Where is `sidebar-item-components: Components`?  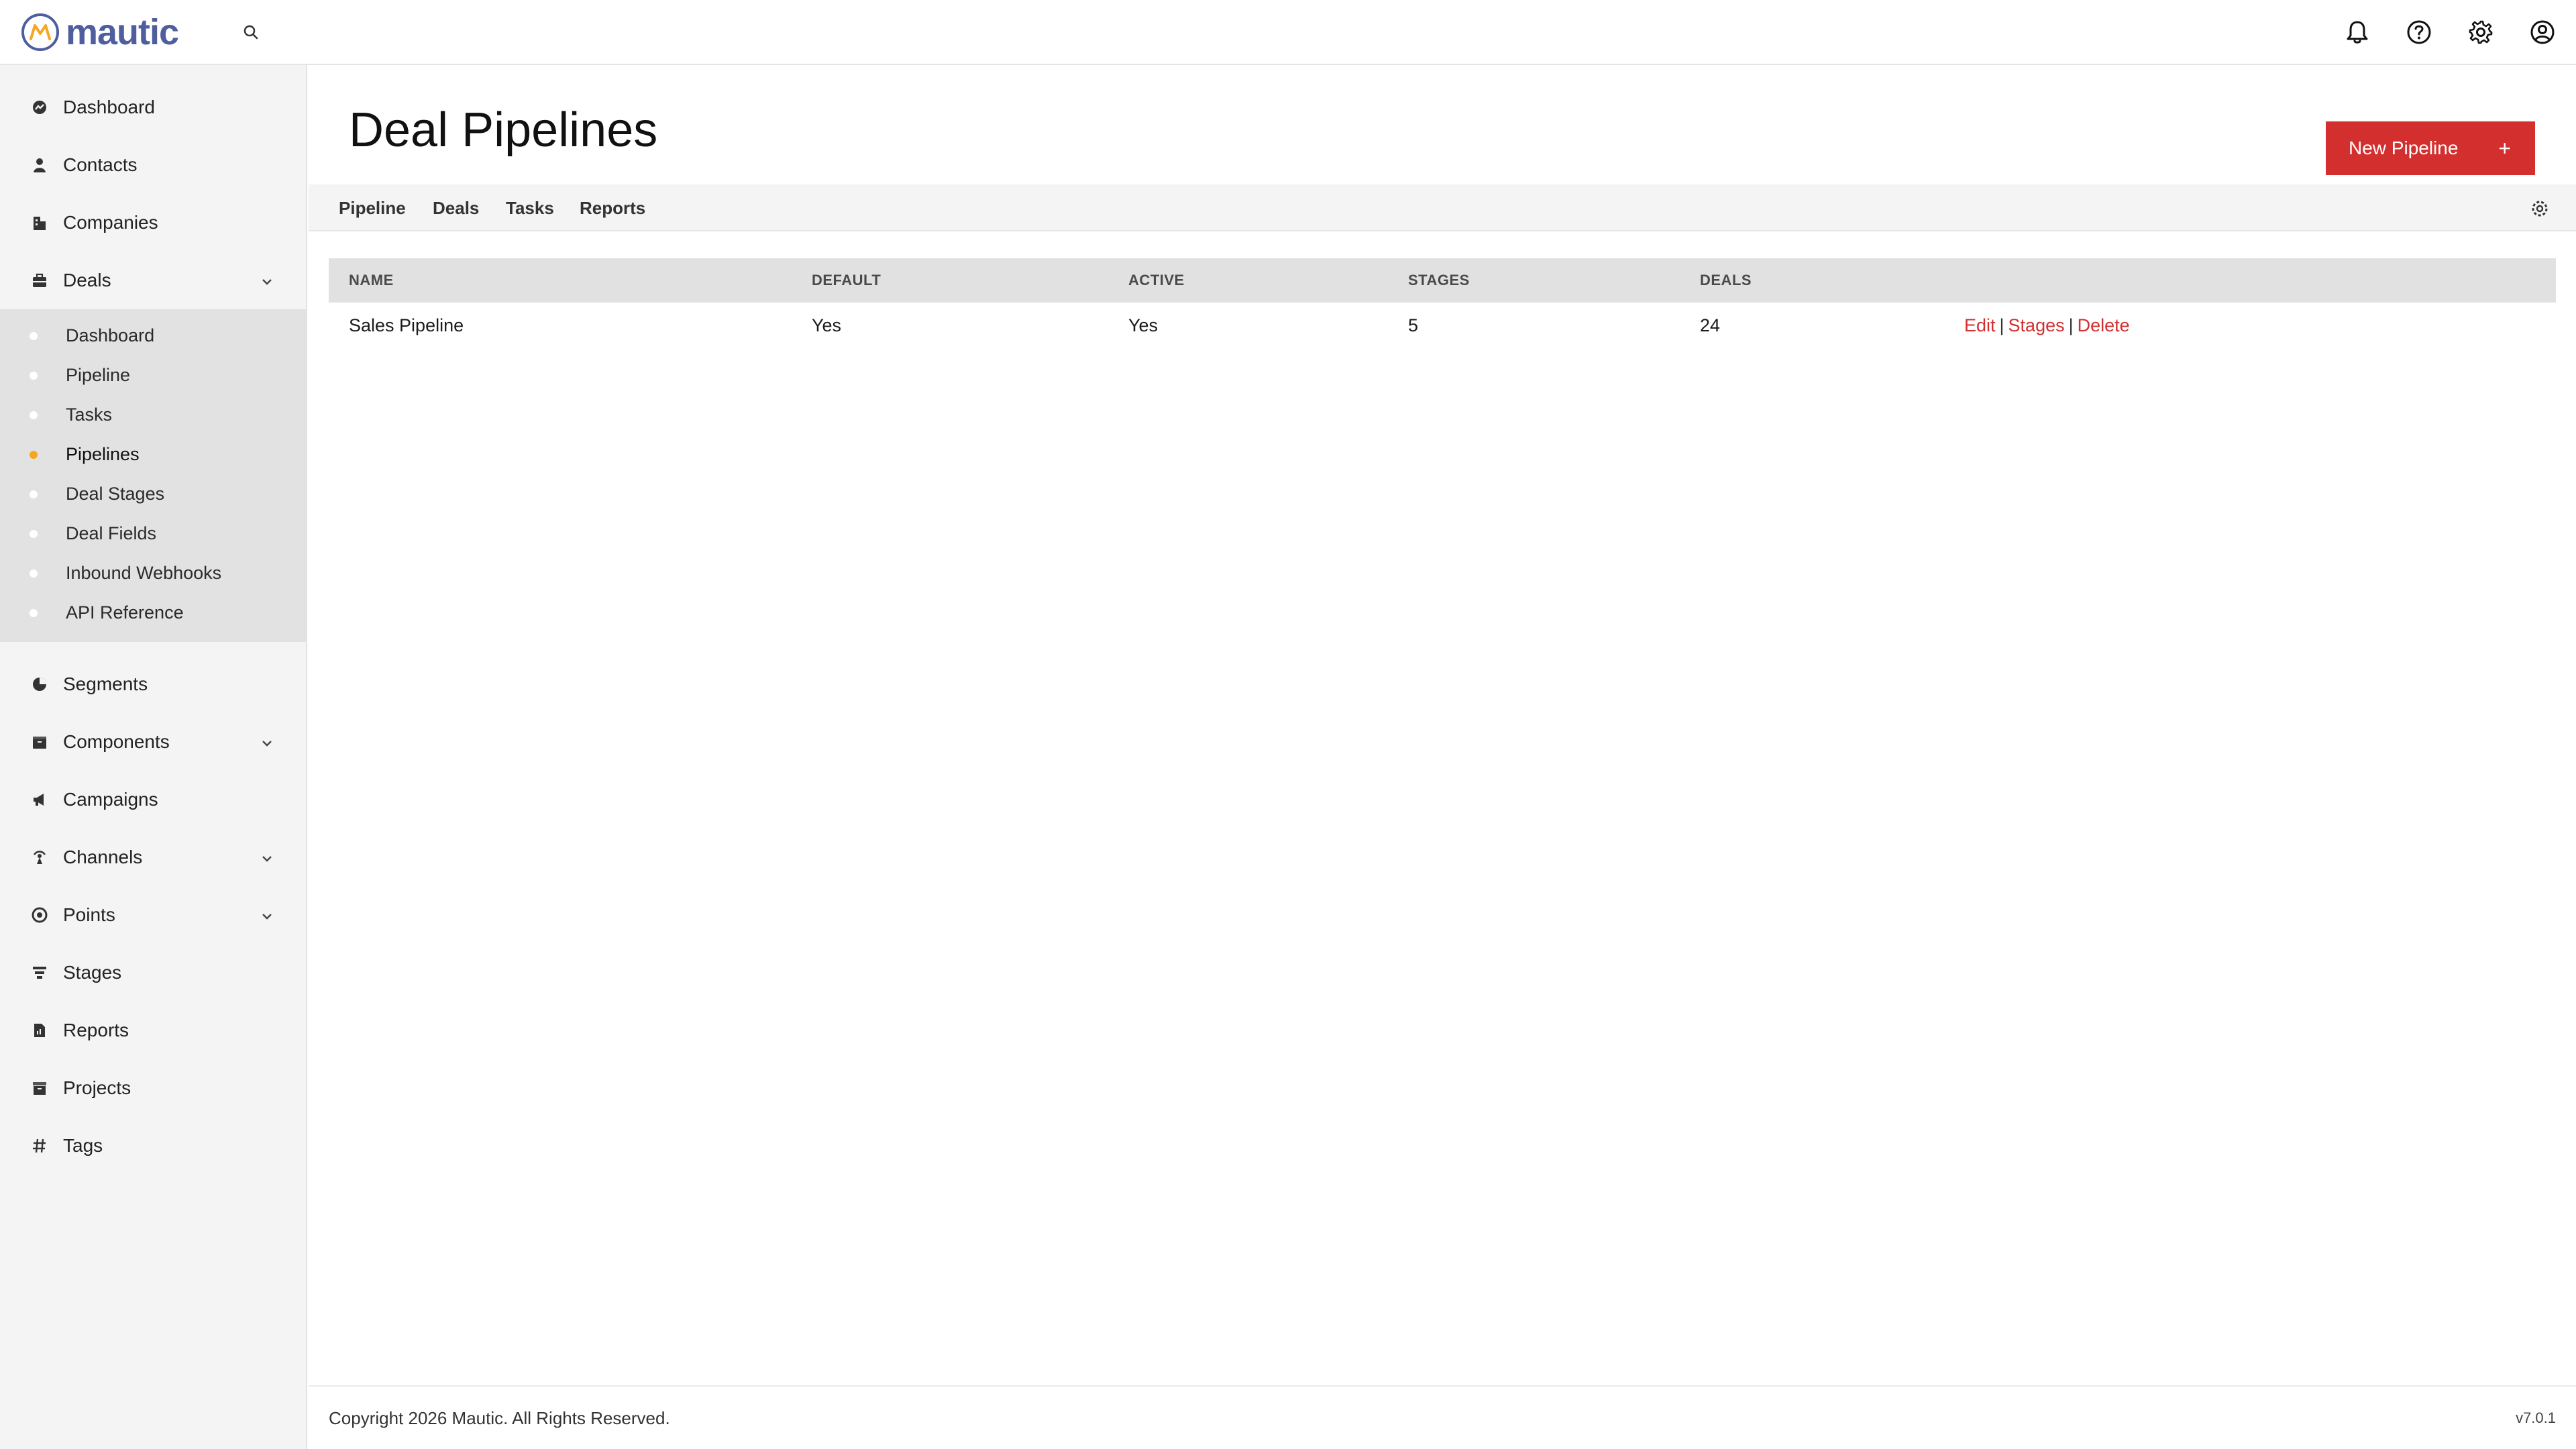
sidebar-item-components: Components is located at coordinates (153, 742).